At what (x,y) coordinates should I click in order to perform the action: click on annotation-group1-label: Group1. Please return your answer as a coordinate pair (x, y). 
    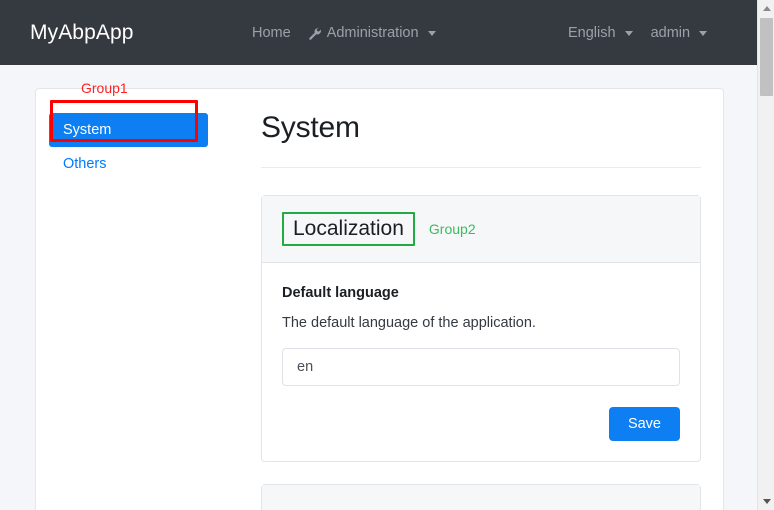
    Looking at the image, I should click on (104, 88).